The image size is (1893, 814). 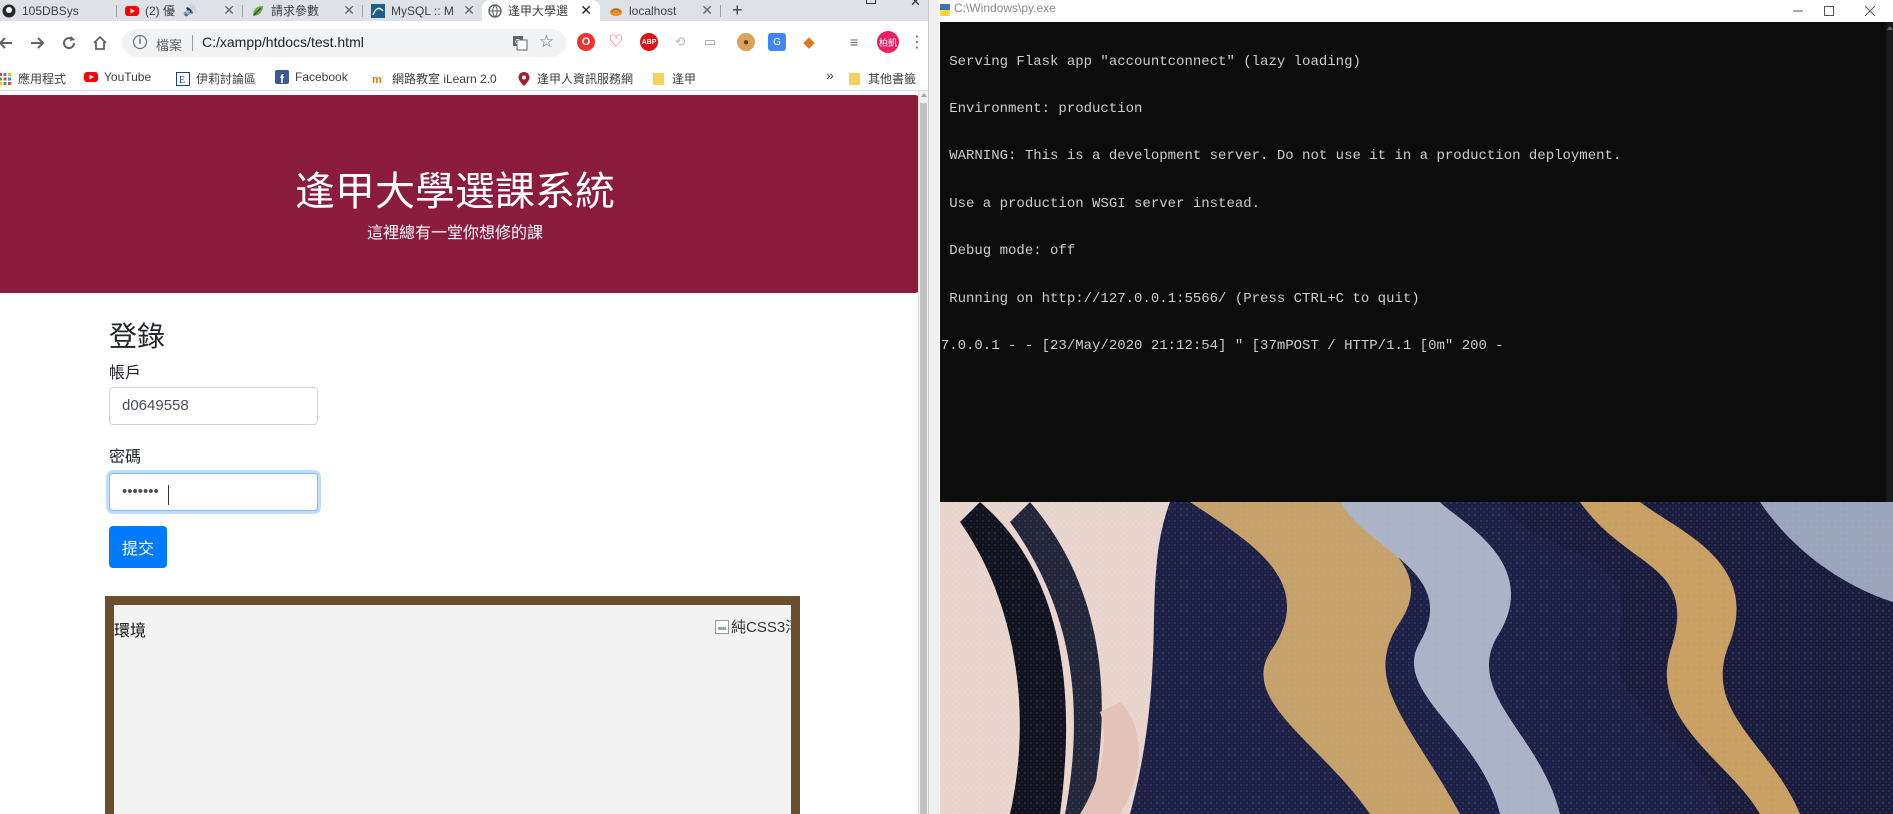 I want to click on tab-105dbsys: 105DBSys, so click(x=57, y=10).